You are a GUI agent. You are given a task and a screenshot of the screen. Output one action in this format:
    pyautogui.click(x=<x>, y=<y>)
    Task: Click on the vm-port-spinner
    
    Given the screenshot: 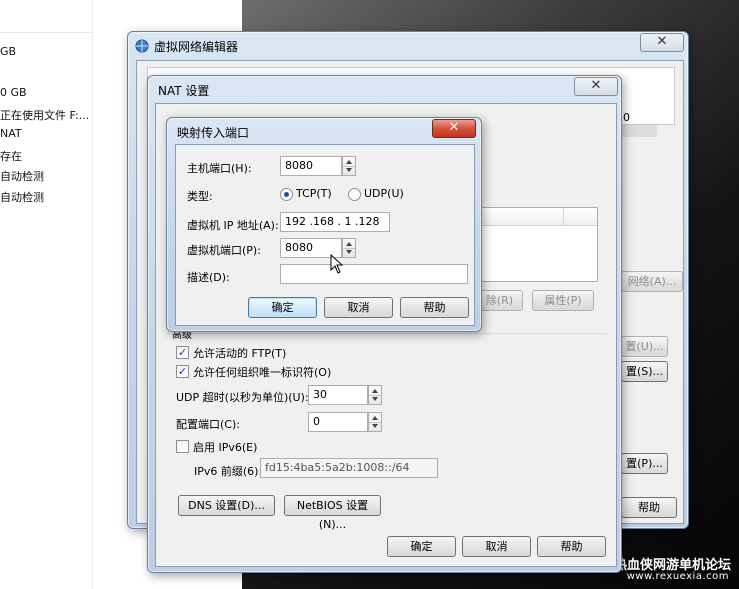 What is the action you would take?
    pyautogui.click(x=349, y=248)
    